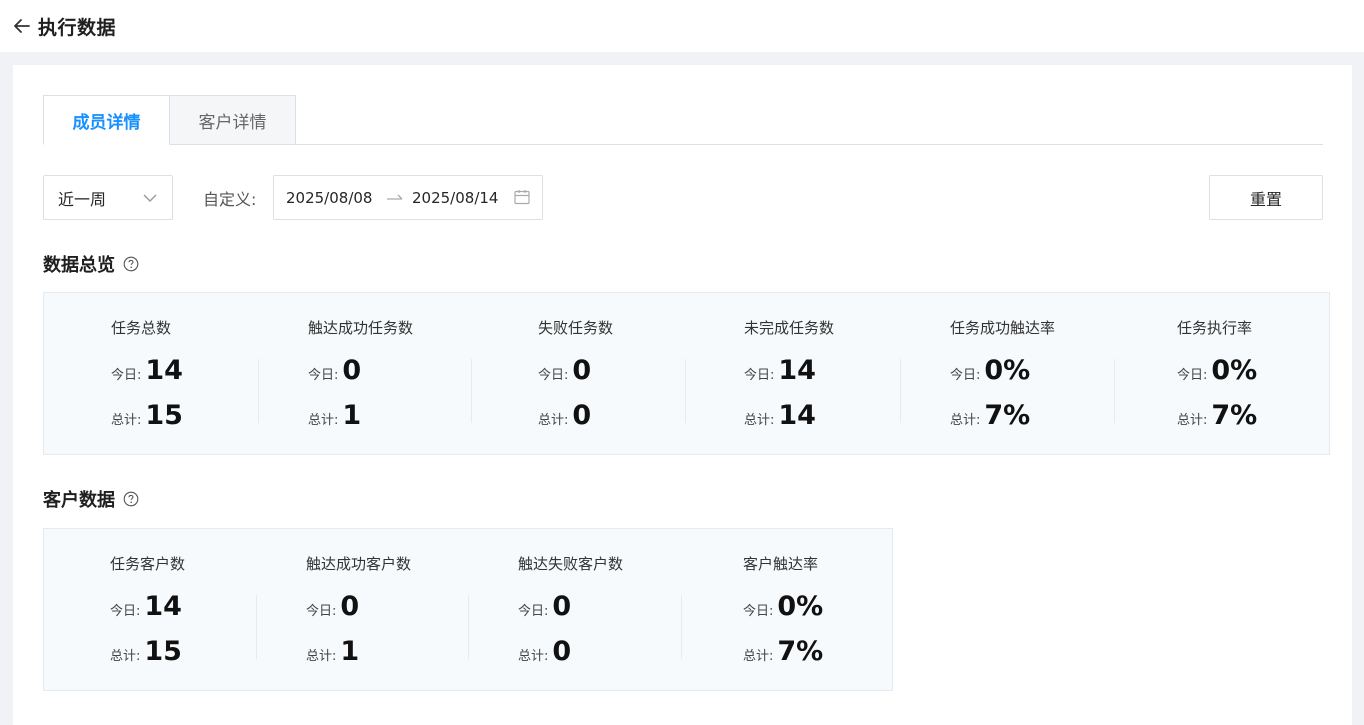 The image size is (1364, 725). Describe the element at coordinates (797, 415) in the screenshot. I see `total-value: 14` at that location.